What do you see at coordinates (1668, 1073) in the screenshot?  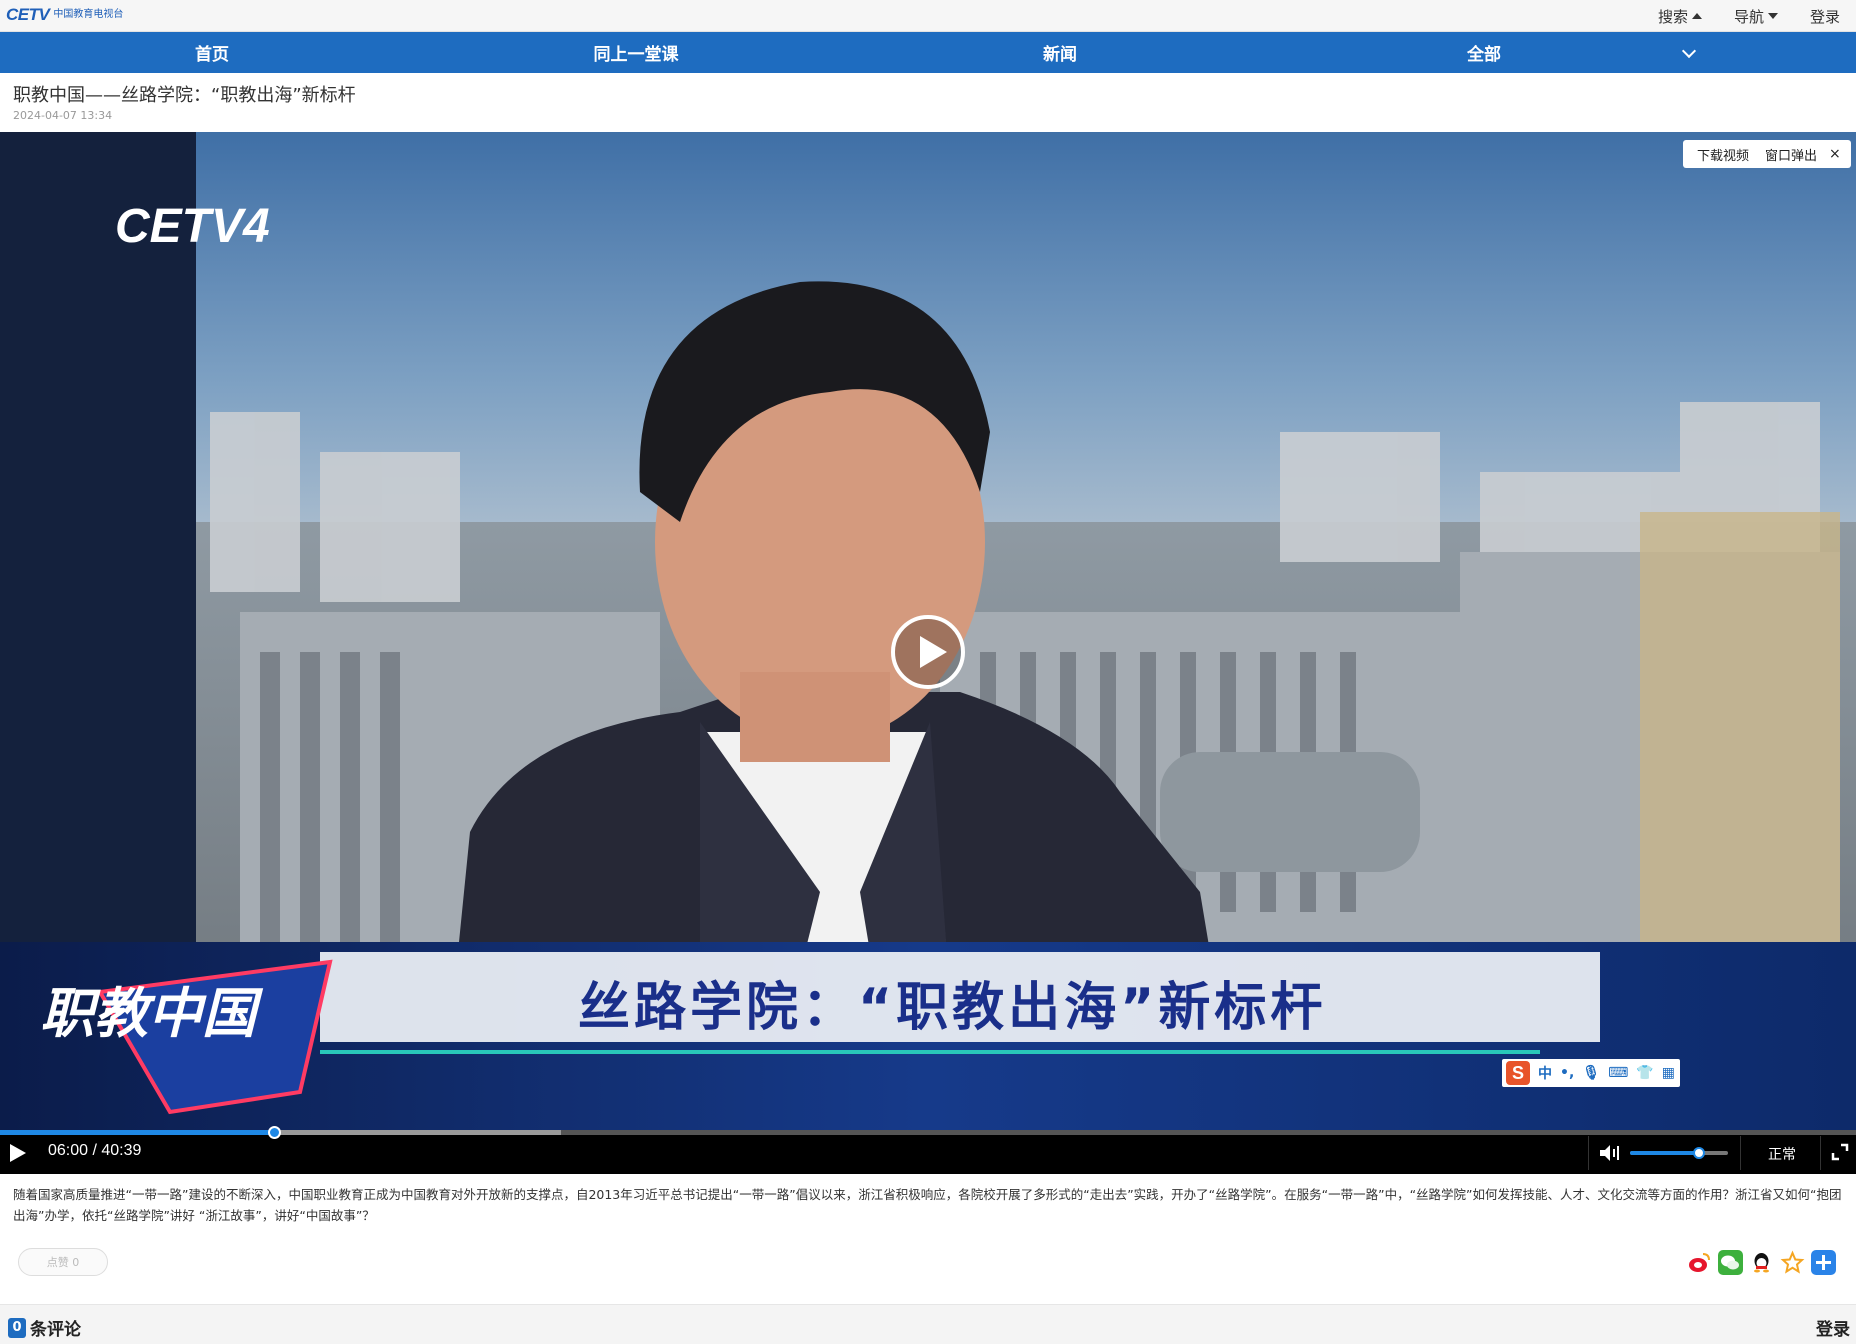 I see `tools-grid-icon: ▦` at bounding box center [1668, 1073].